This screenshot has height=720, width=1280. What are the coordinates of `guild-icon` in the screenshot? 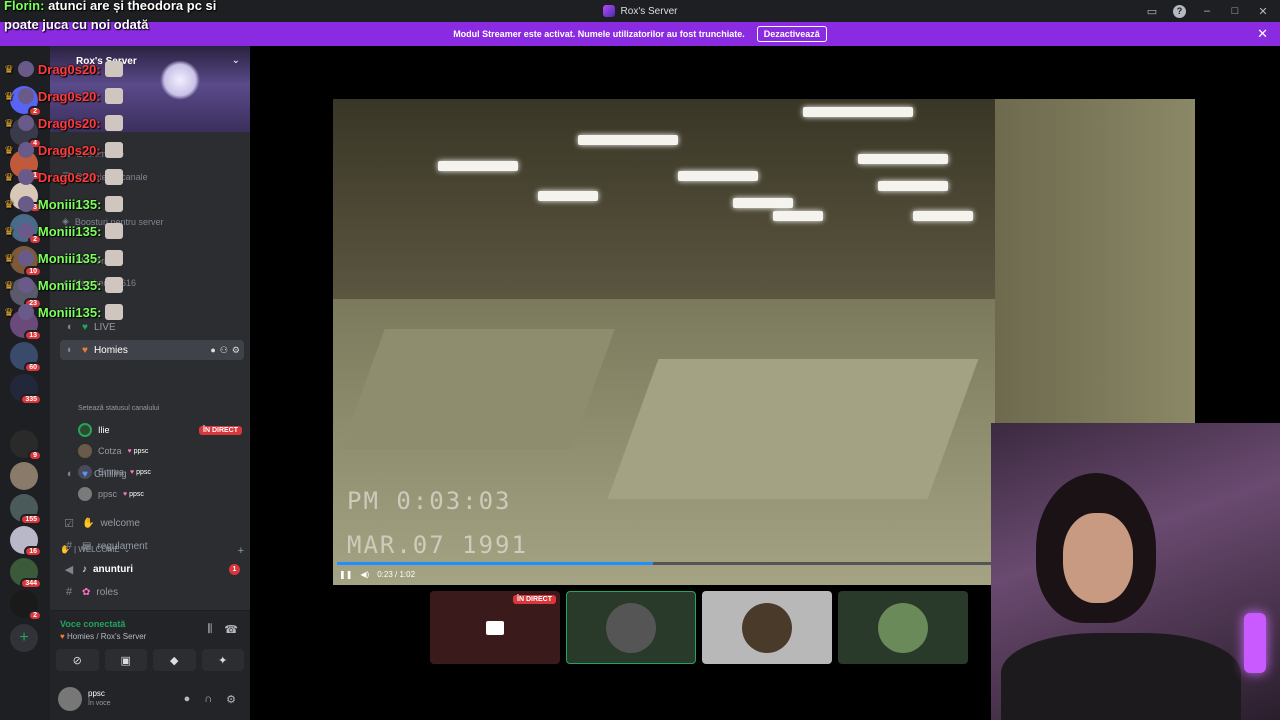 It's located at (24, 476).